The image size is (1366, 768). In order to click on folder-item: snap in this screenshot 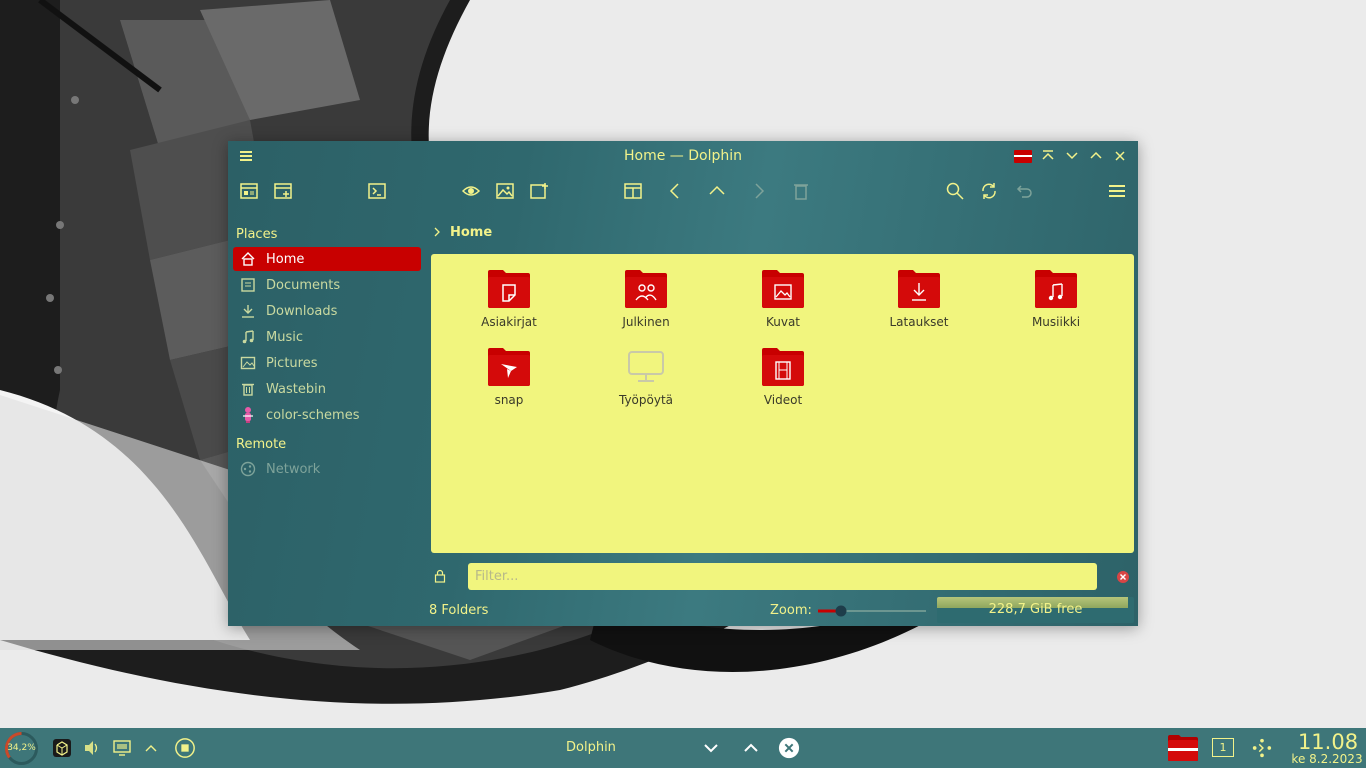, I will do `click(509, 382)`.